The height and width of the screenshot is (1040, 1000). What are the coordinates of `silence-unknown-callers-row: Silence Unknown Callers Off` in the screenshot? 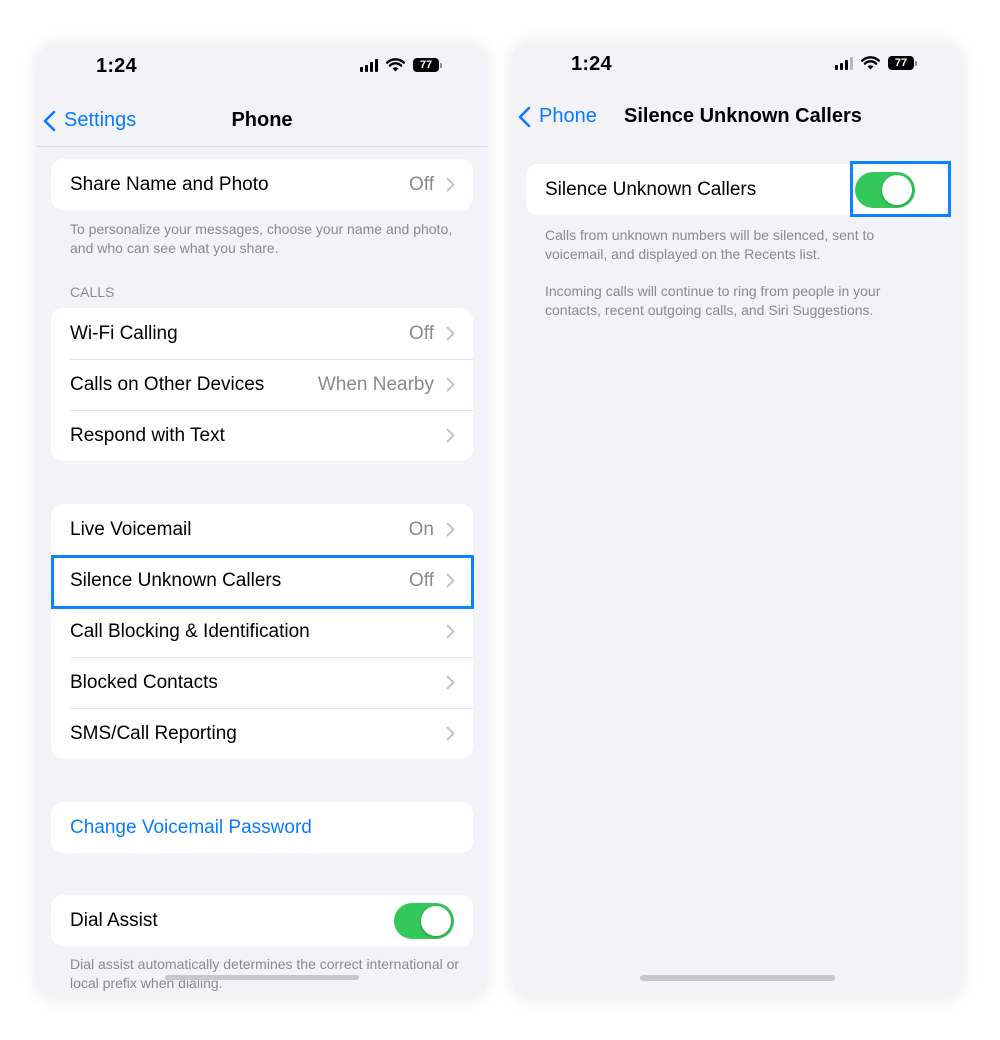 It's located at (262, 580).